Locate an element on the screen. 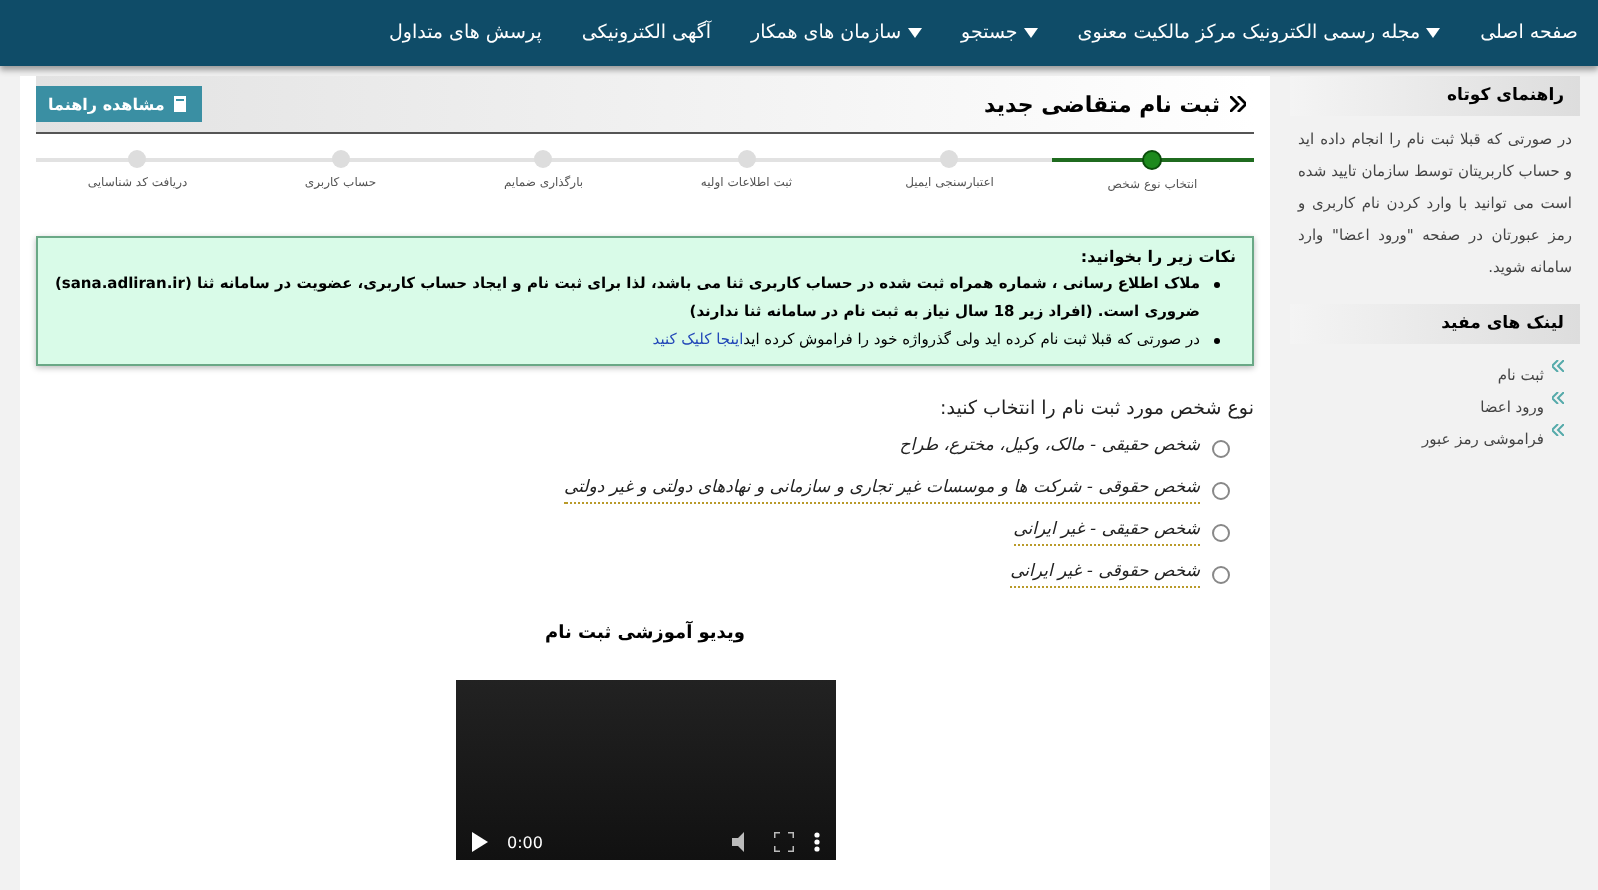  play-icon is located at coordinates (479, 842).